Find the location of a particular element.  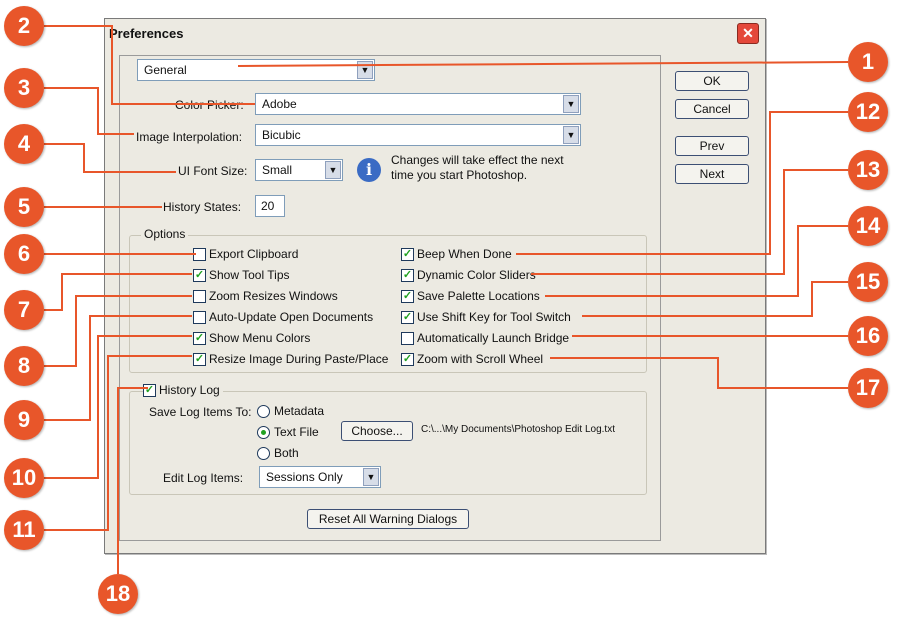

callout-2: 2 is located at coordinates (24, 26).